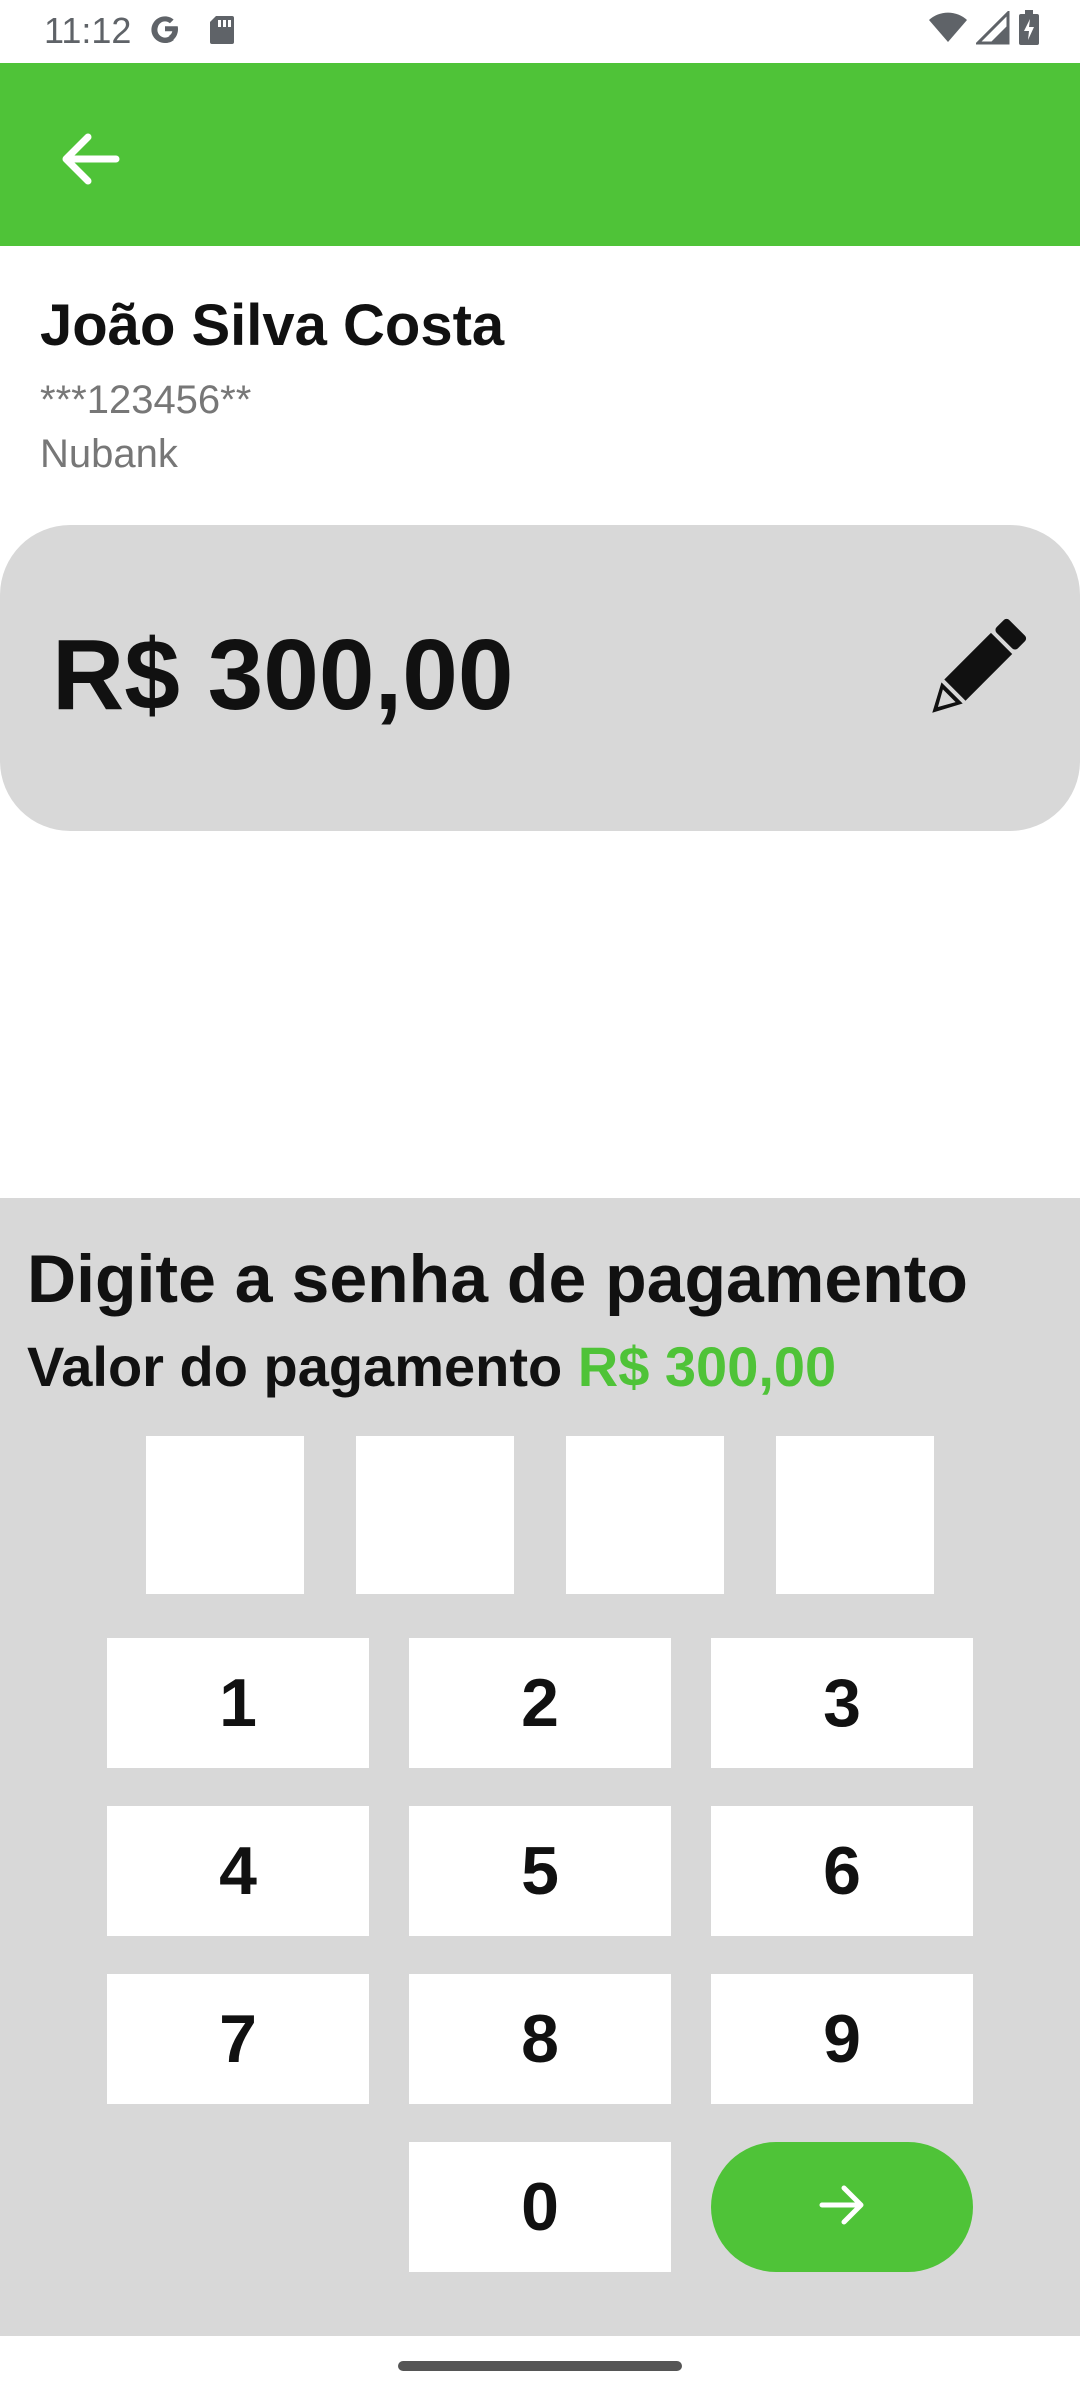 Image resolution: width=1080 pixels, height=2400 pixels. I want to click on recipient-bank: Nubank, so click(109, 454).